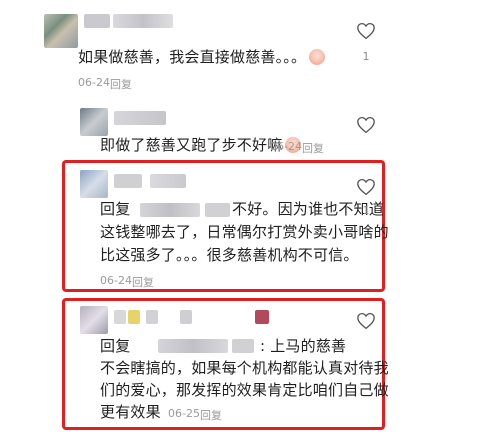 This screenshot has width=500, height=440. What do you see at coordinates (244, 390) in the screenshot?
I see `comment-text-line: 们的爱心，那发挥的效果肯定比咱们自己做` at bounding box center [244, 390].